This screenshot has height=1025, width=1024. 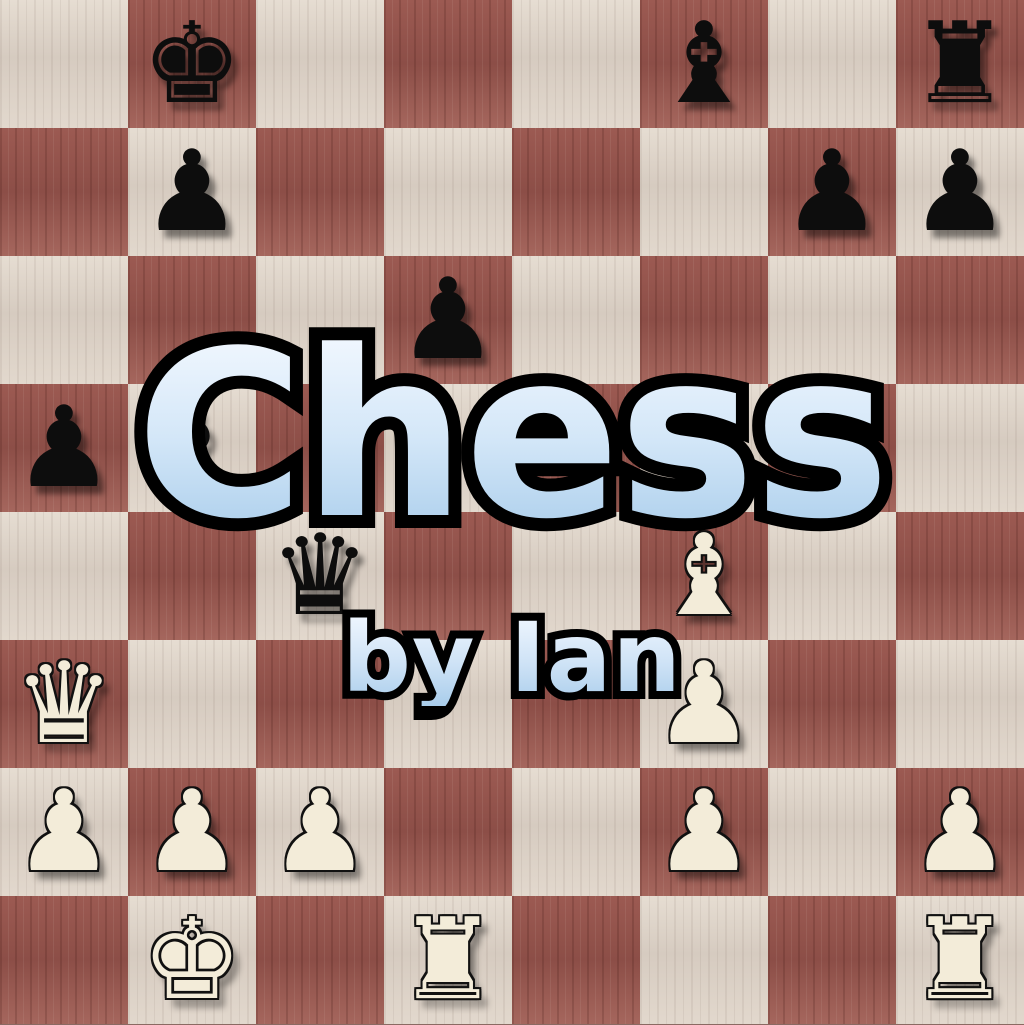 What do you see at coordinates (320, 960) in the screenshot?
I see `square-c1` at bounding box center [320, 960].